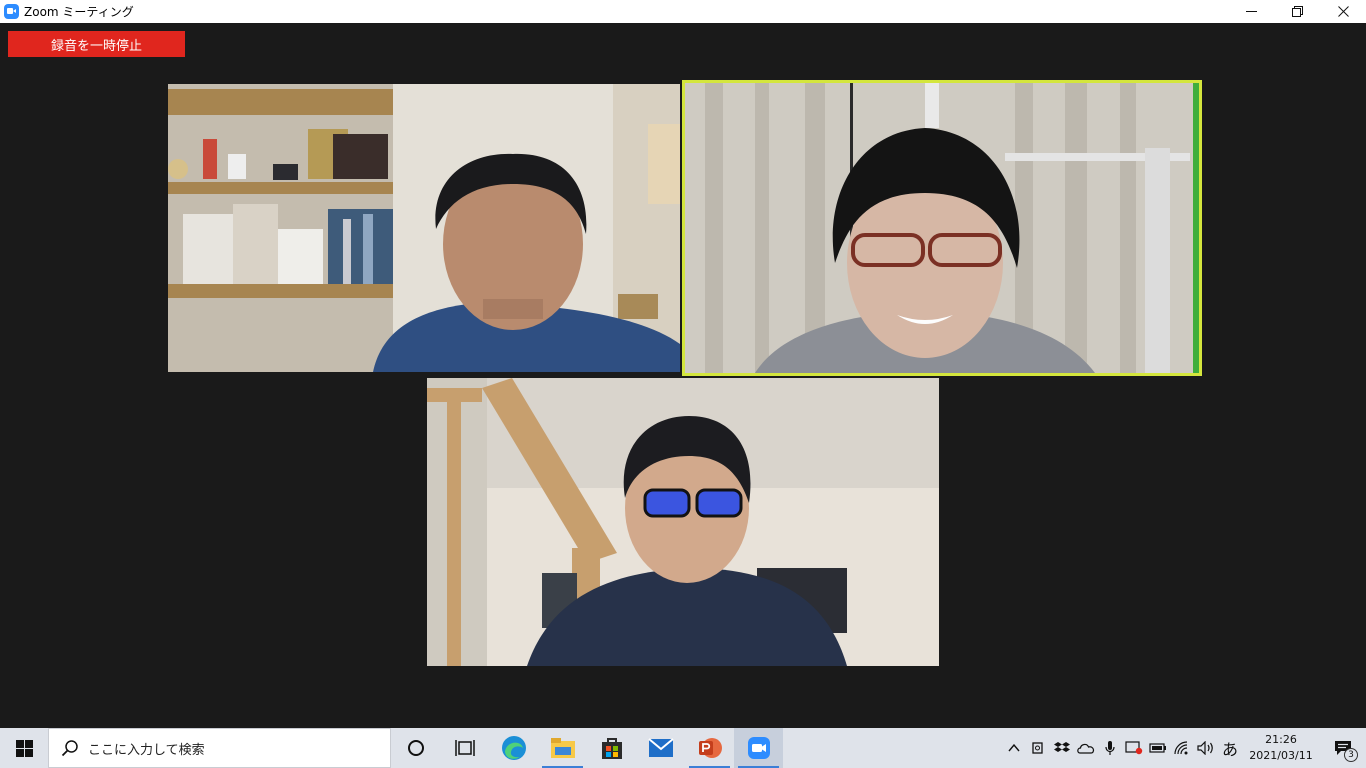  I want to click on screen-record-icon, so click(1134, 748).